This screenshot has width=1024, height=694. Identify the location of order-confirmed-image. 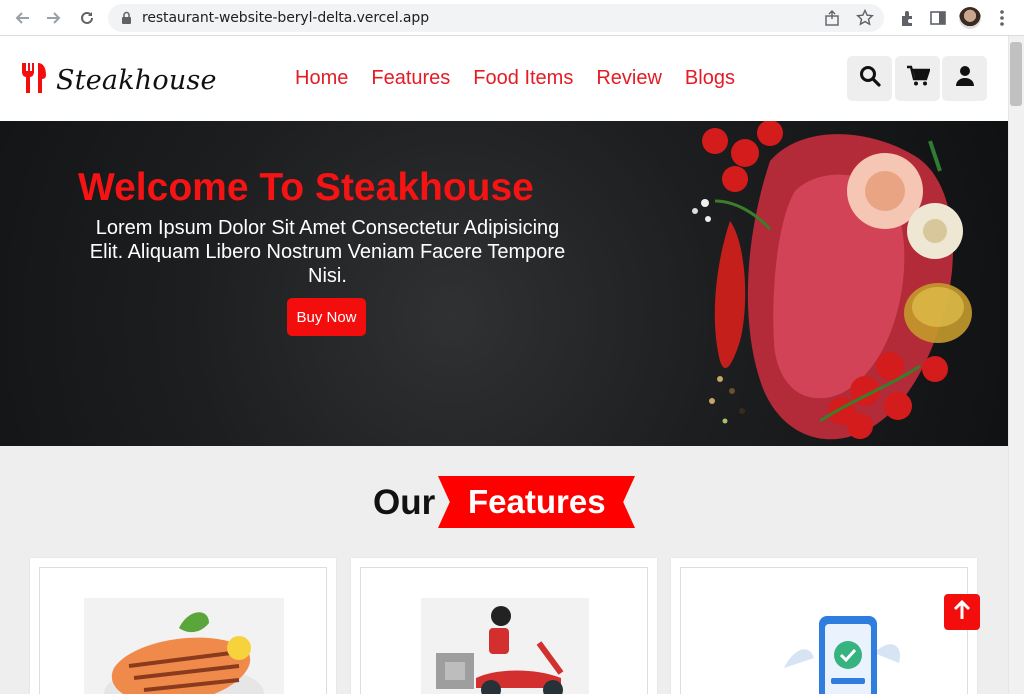
(842, 655).